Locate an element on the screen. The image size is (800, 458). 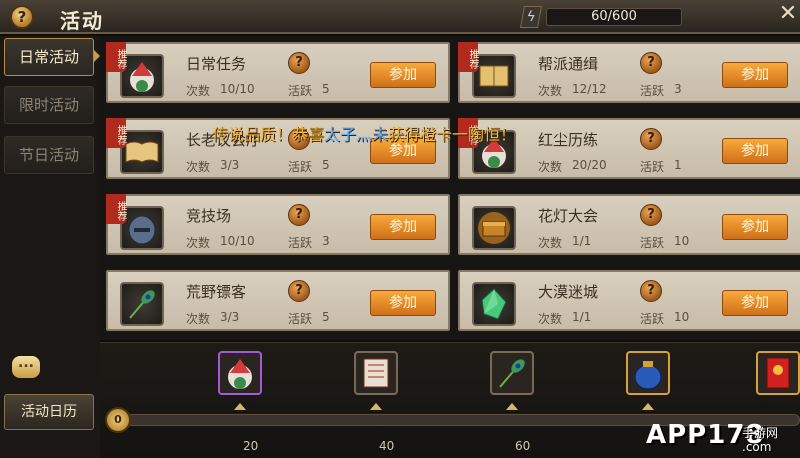
progress-tick: 20 is located at coordinates (251, 446).